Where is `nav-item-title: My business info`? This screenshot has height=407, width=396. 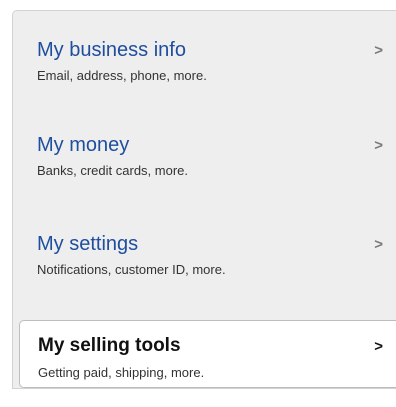 nav-item-title: My business info is located at coordinates (216, 50).